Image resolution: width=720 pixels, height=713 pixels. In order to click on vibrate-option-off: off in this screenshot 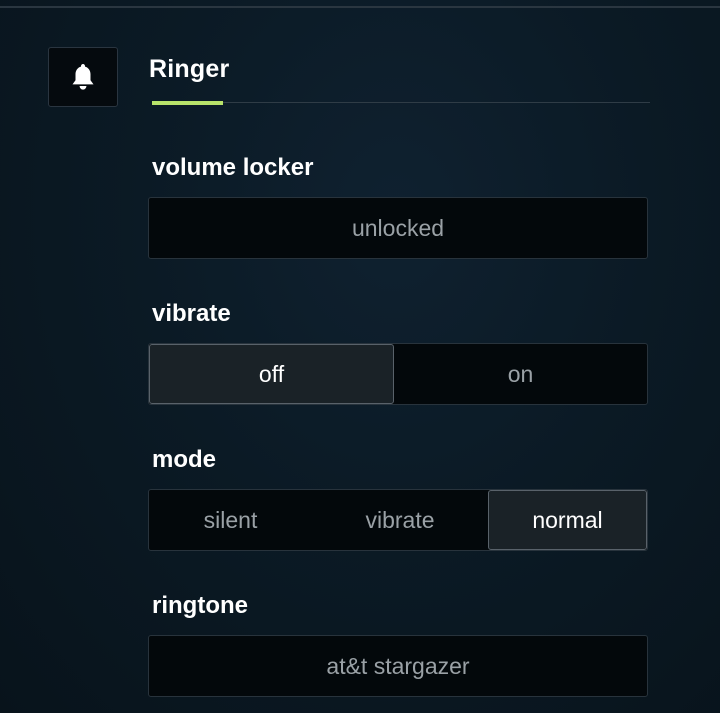, I will do `click(271, 374)`.